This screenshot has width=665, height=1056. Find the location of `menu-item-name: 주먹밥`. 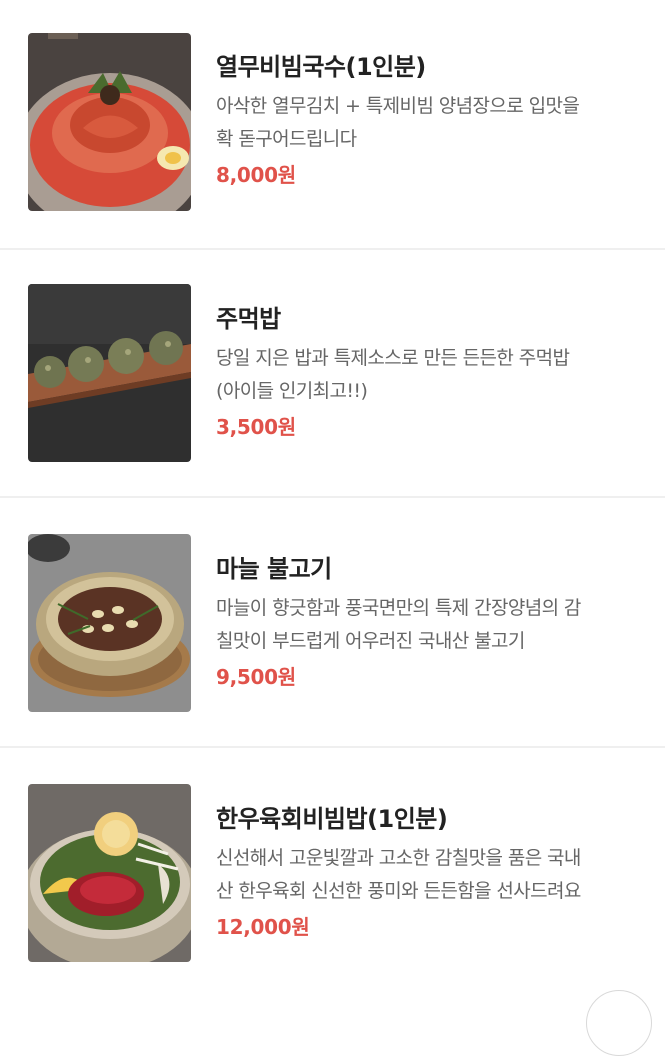

menu-item-name: 주먹밥 is located at coordinates (248, 319).